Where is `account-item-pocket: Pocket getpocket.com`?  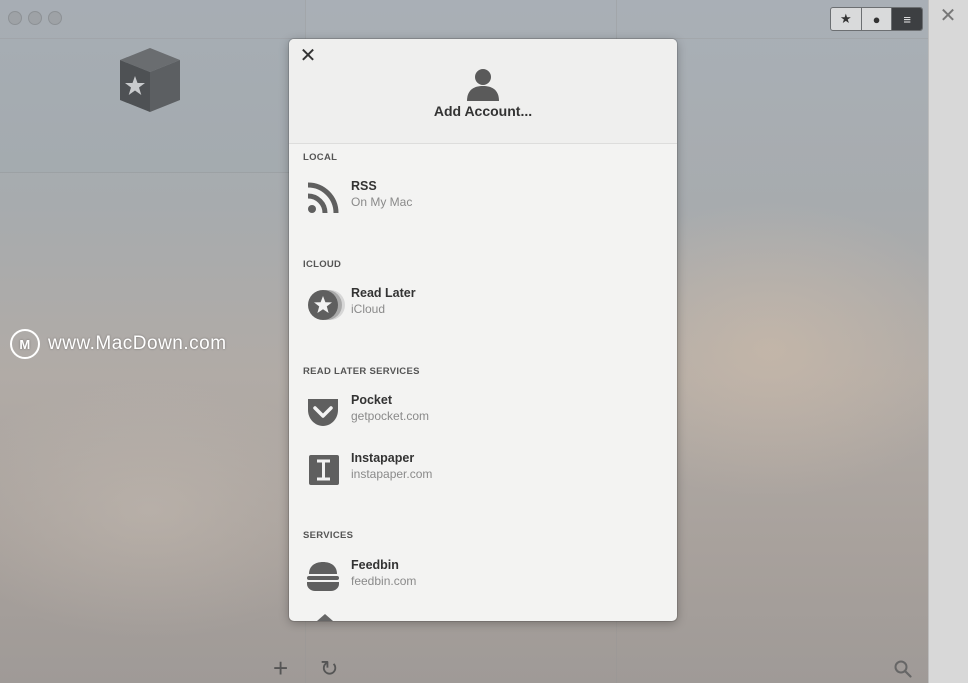
account-item-pocket: Pocket getpocket.com is located at coordinates (483, 411).